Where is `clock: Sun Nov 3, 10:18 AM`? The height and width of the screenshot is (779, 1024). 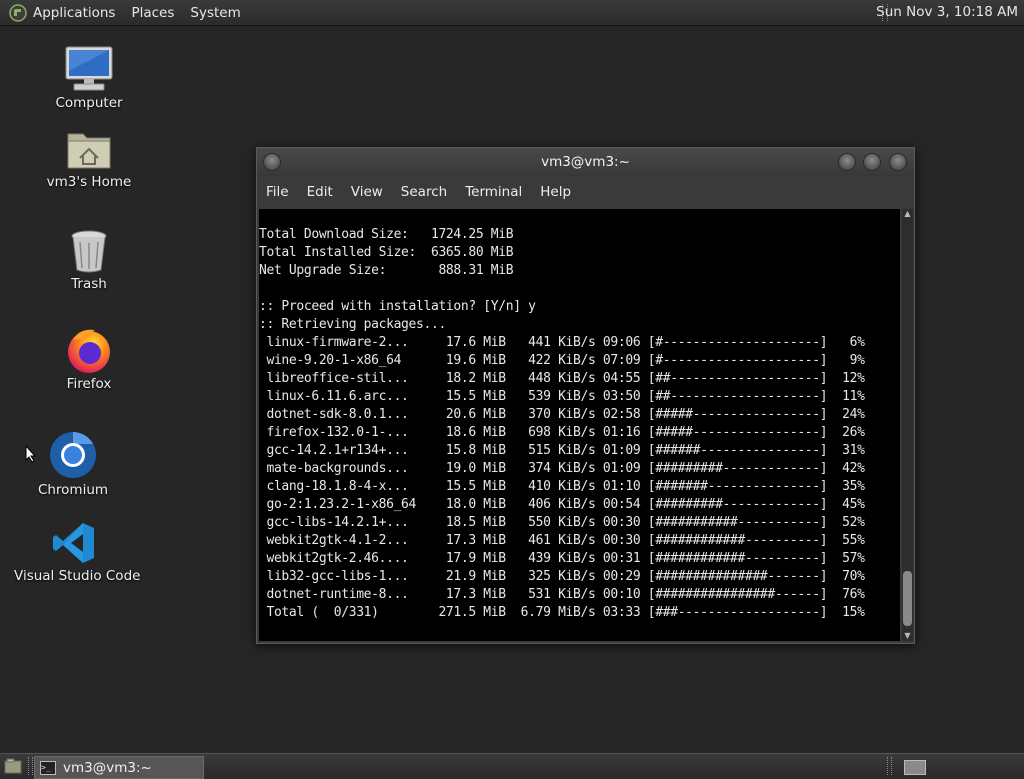 clock: Sun Nov 3, 10:18 AM is located at coordinates (947, 12).